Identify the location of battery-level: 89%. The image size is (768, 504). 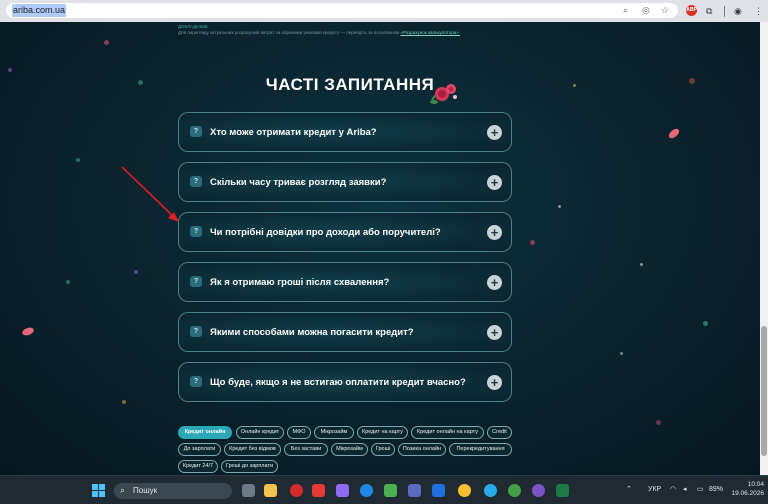
(716, 489).